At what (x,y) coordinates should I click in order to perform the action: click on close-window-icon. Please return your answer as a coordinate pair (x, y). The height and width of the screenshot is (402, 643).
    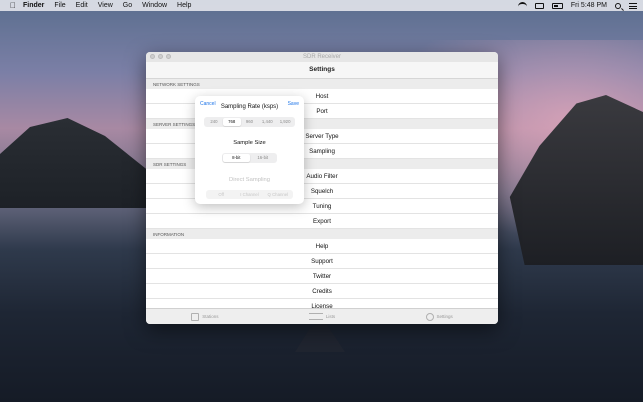
    Looking at the image, I should click on (152, 56).